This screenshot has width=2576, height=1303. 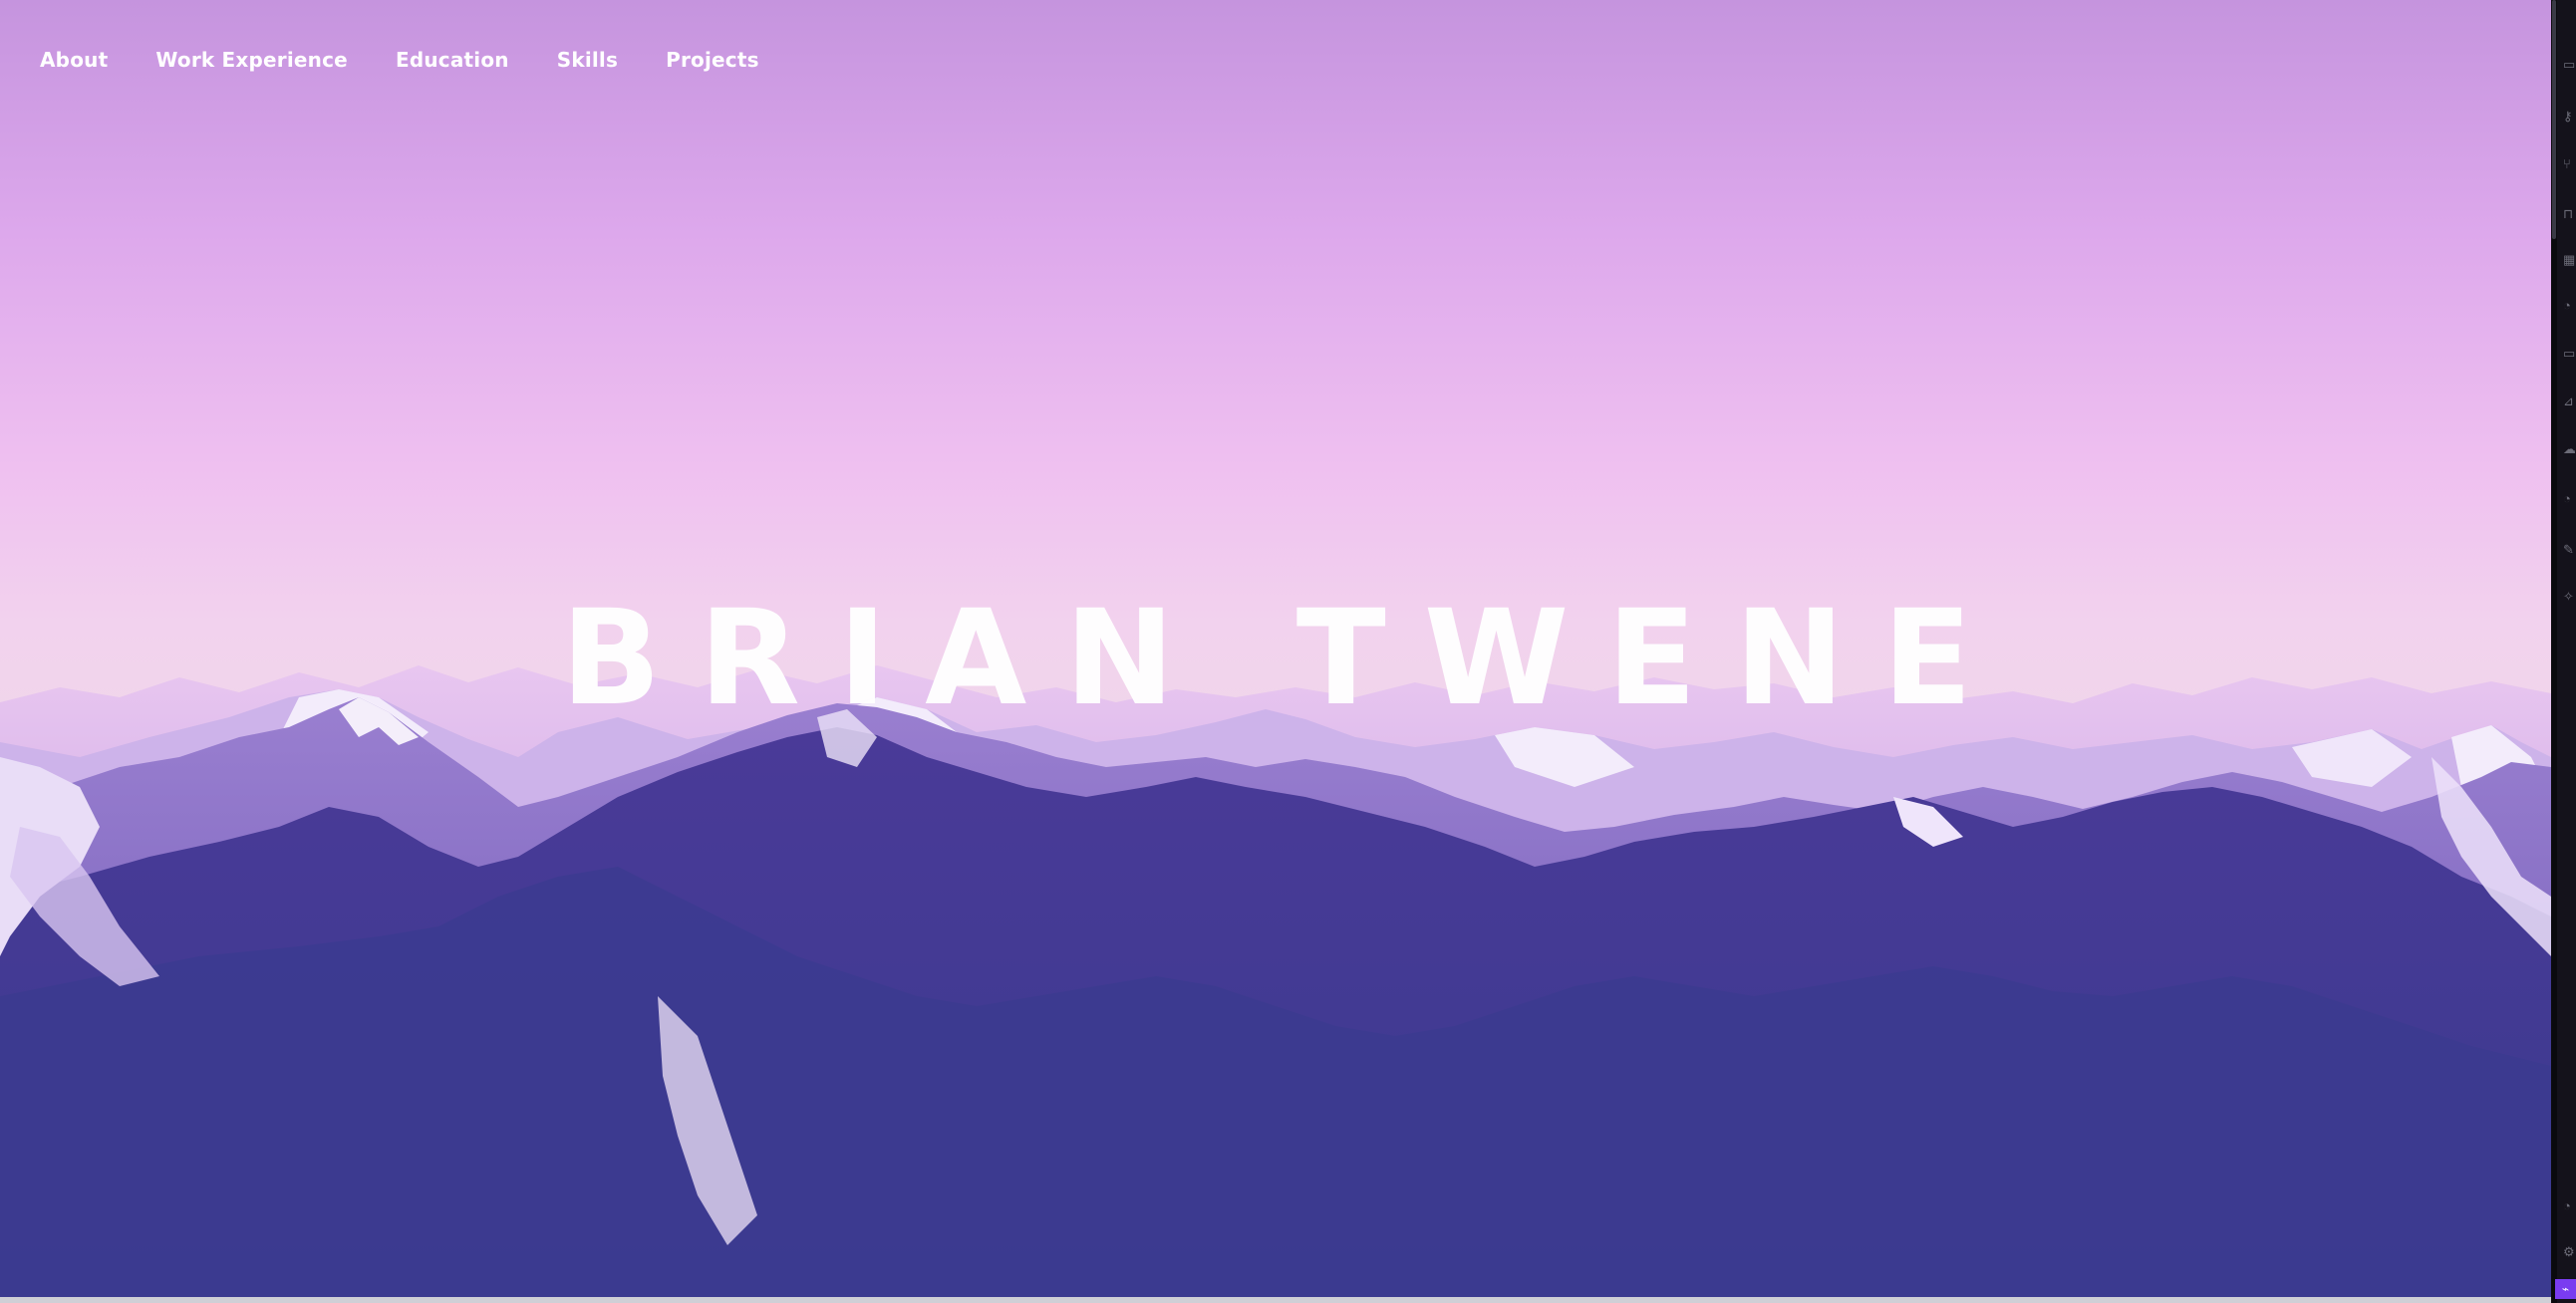 What do you see at coordinates (2569, 65) in the screenshot?
I see `bookmark-icon: ▭` at bounding box center [2569, 65].